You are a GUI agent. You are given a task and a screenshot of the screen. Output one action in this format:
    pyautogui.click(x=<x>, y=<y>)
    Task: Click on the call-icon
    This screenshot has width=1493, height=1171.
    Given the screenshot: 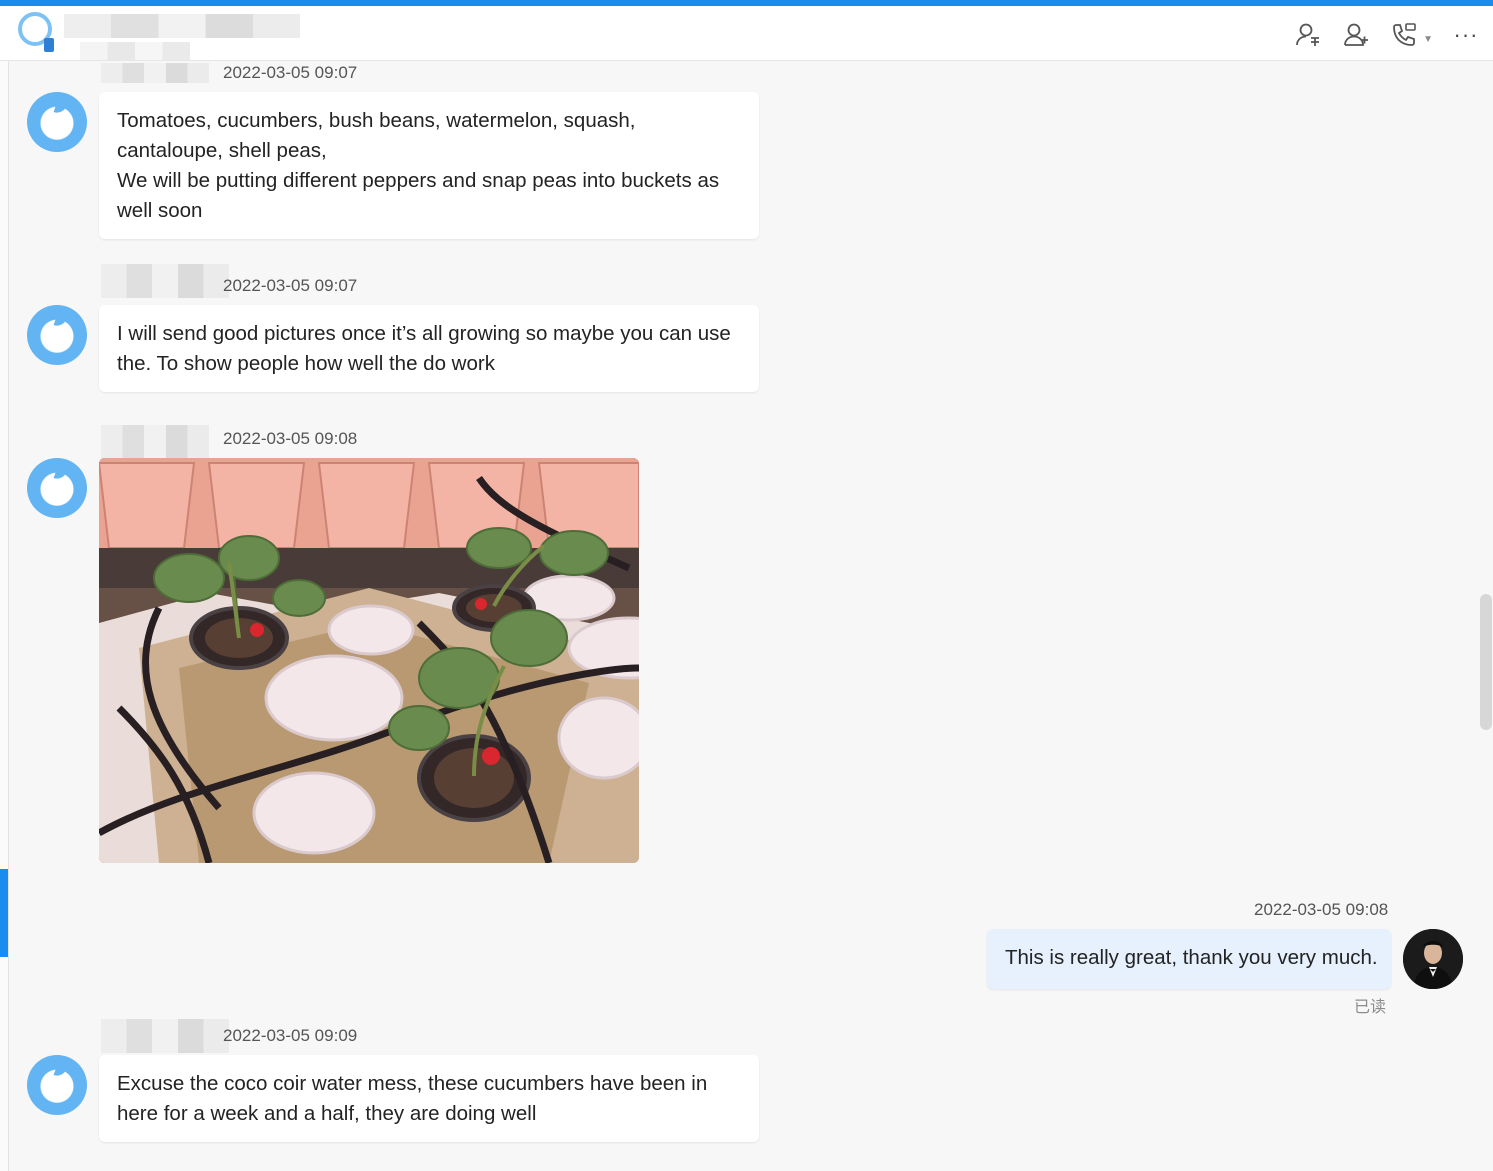 What is the action you would take?
    pyautogui.click(x=1404, y=34)
    